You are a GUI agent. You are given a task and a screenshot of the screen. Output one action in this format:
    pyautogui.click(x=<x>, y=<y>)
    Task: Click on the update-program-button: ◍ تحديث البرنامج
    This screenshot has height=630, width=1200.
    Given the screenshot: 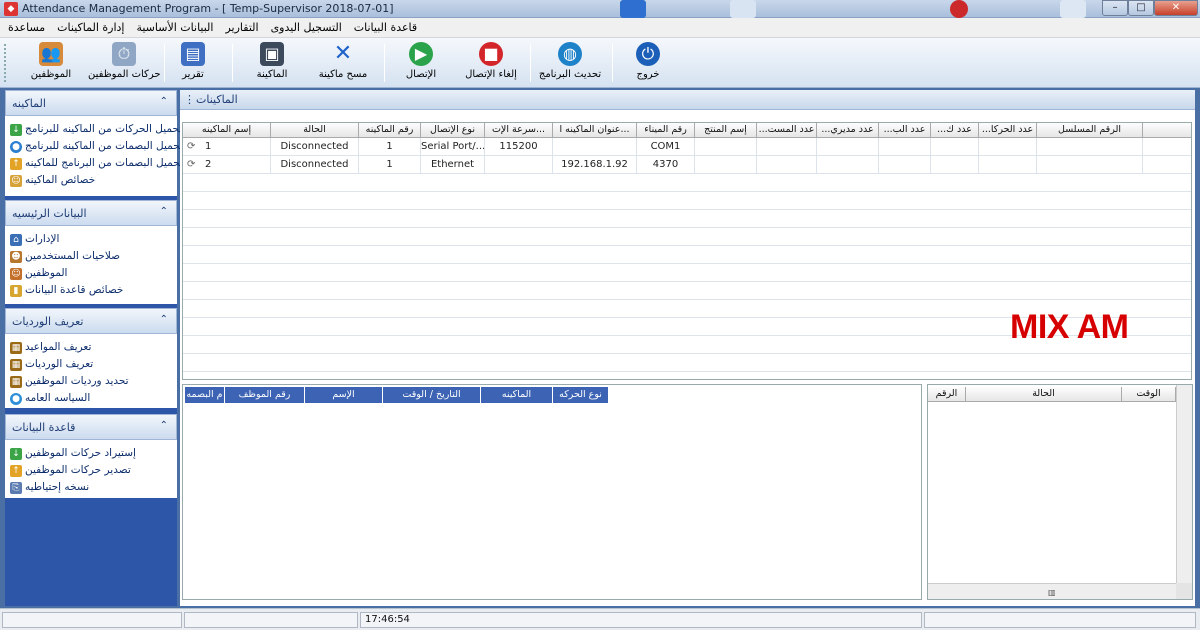 What is the action you would take?
    pyautogui.click(x=570, y=64)
    